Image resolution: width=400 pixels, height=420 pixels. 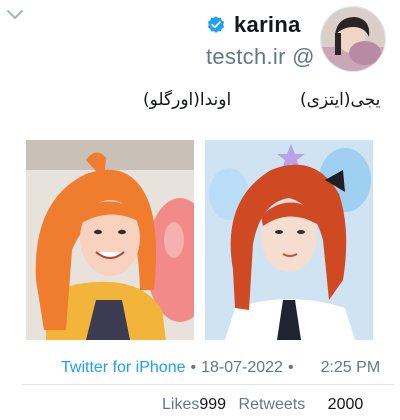 I want to click on author-handle: testch.ir @, so click(x=260, y=57).